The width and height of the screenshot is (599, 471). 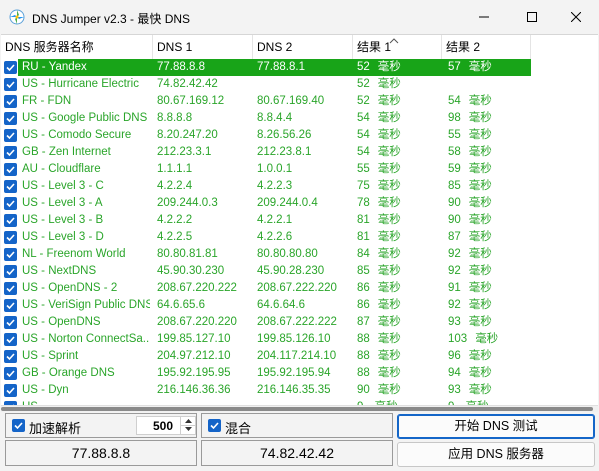 What do you see at coordinates (187, 254) in the screenshot?
I see `dns1-address: 80.80.81.81` at bounding box center [187, 254].